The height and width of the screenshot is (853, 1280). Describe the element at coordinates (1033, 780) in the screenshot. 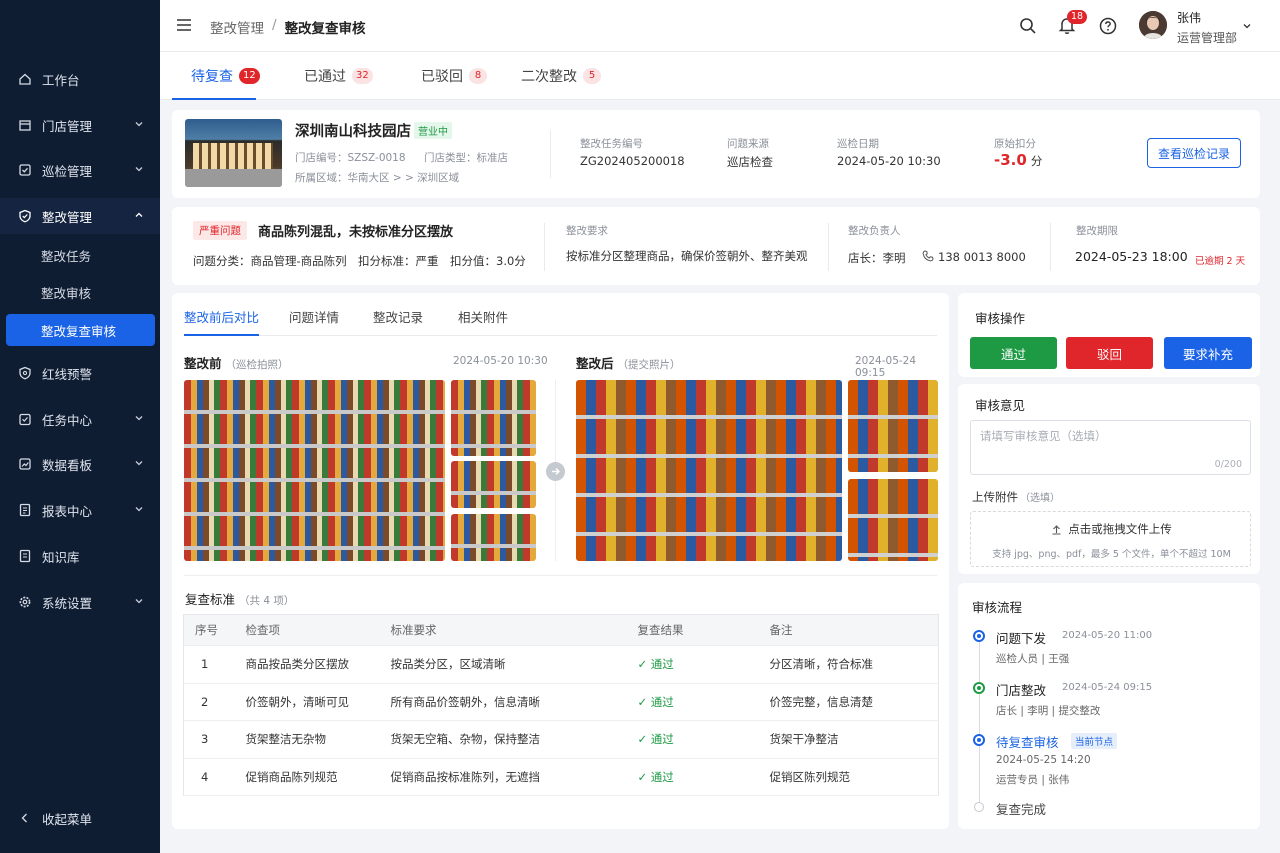

I see `flow-step-meta: 运营专员 | 张伟` at that location.